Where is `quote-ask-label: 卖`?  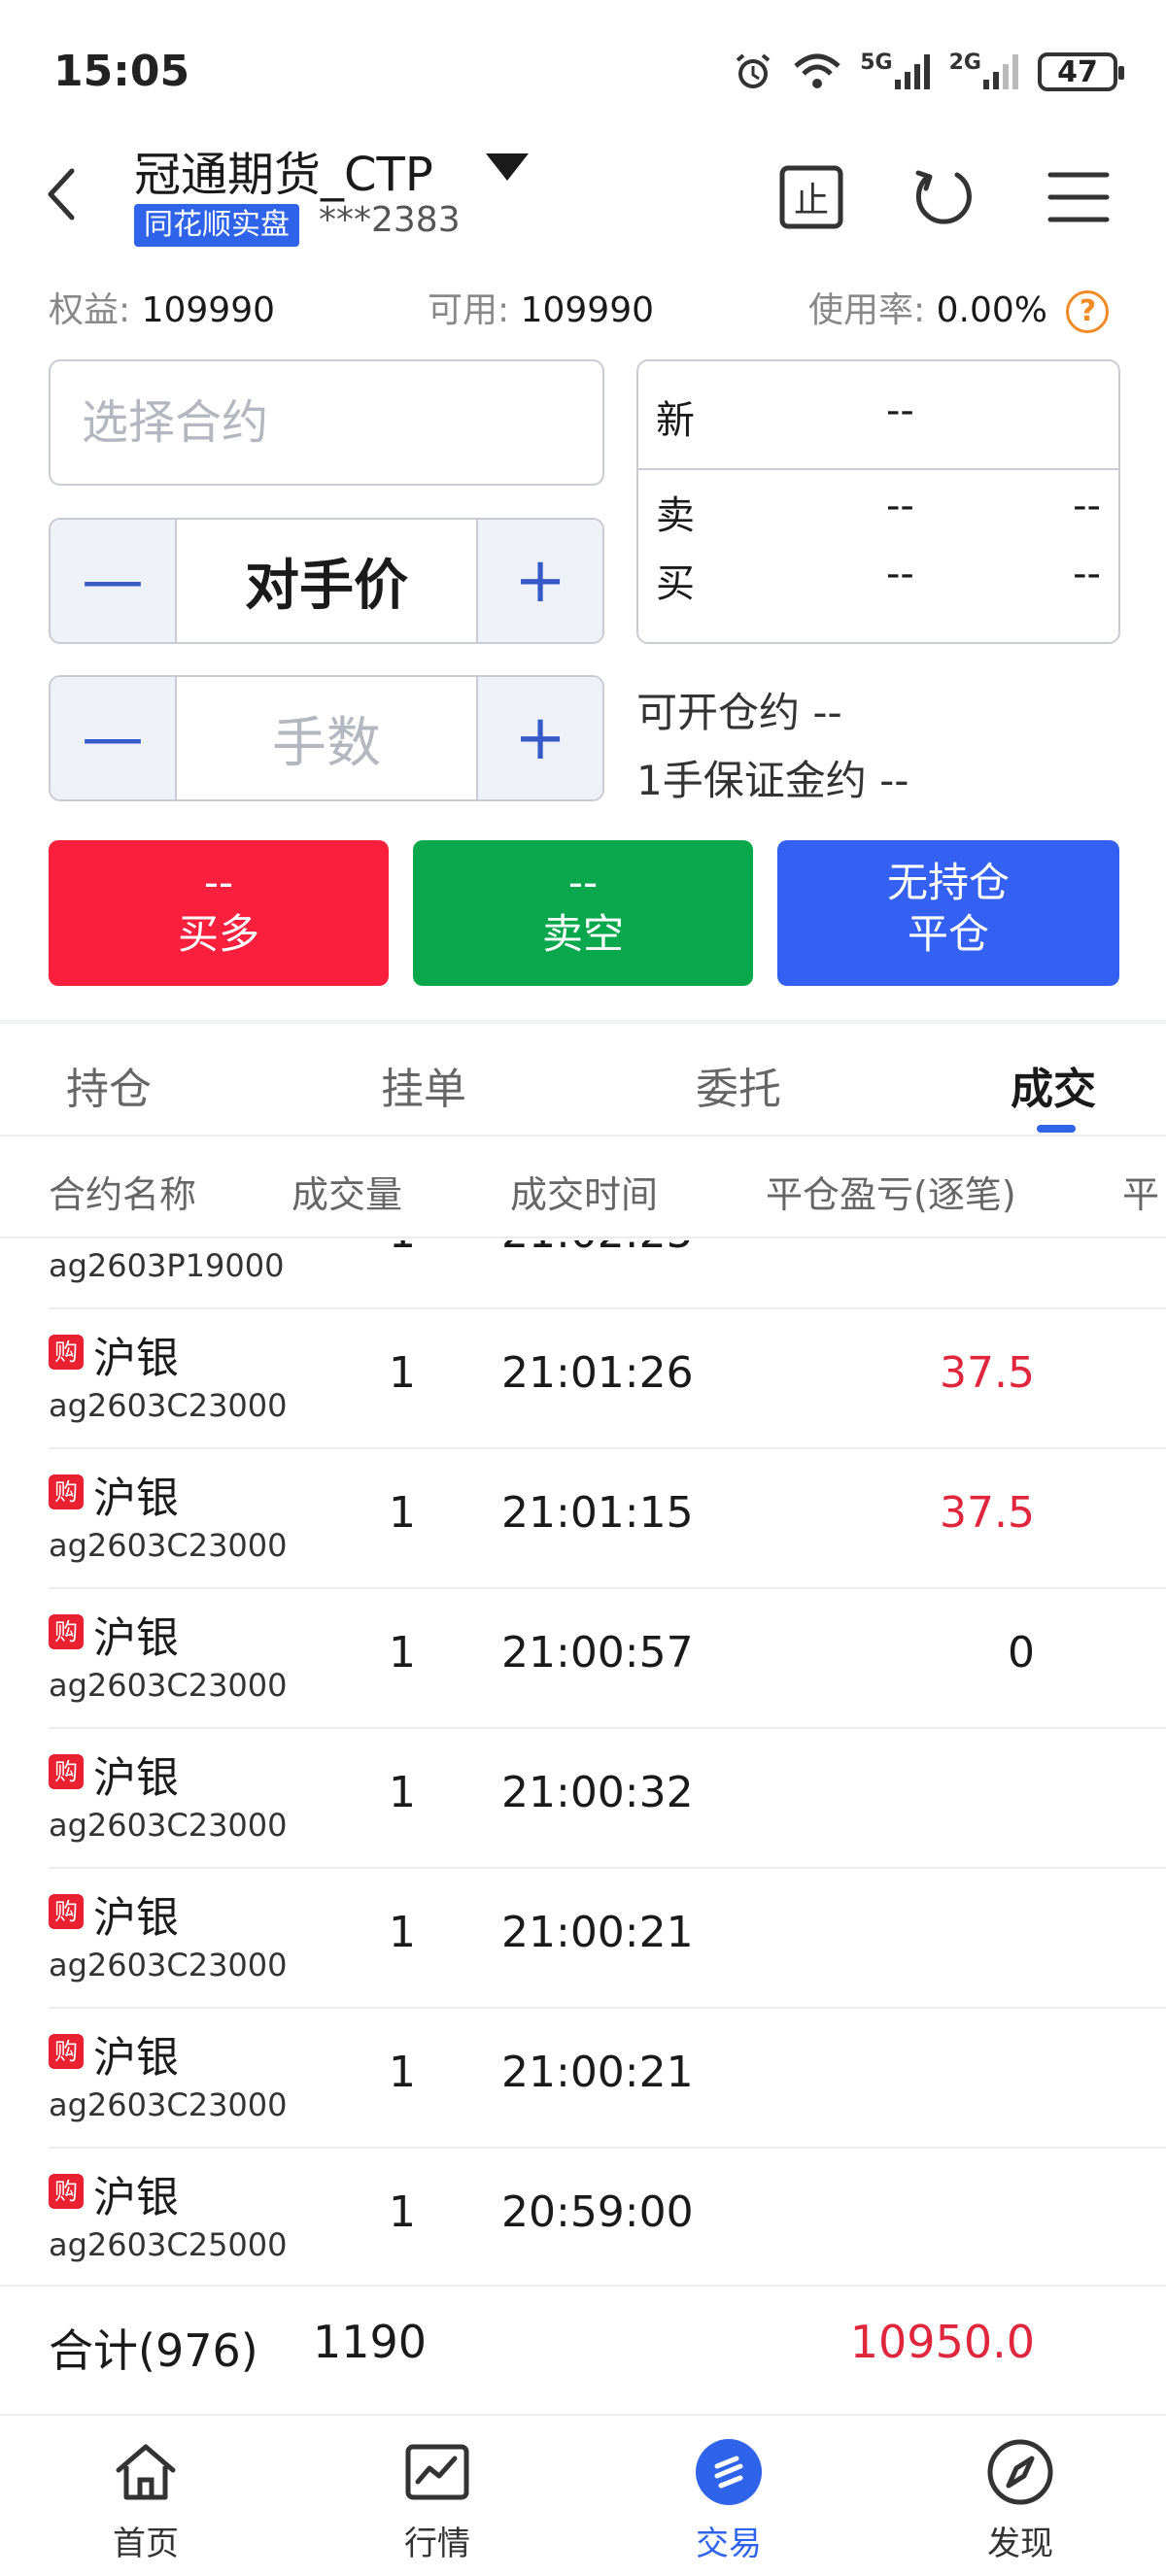 quote-ask-label: 卖 is located at coordinates (675, 515).